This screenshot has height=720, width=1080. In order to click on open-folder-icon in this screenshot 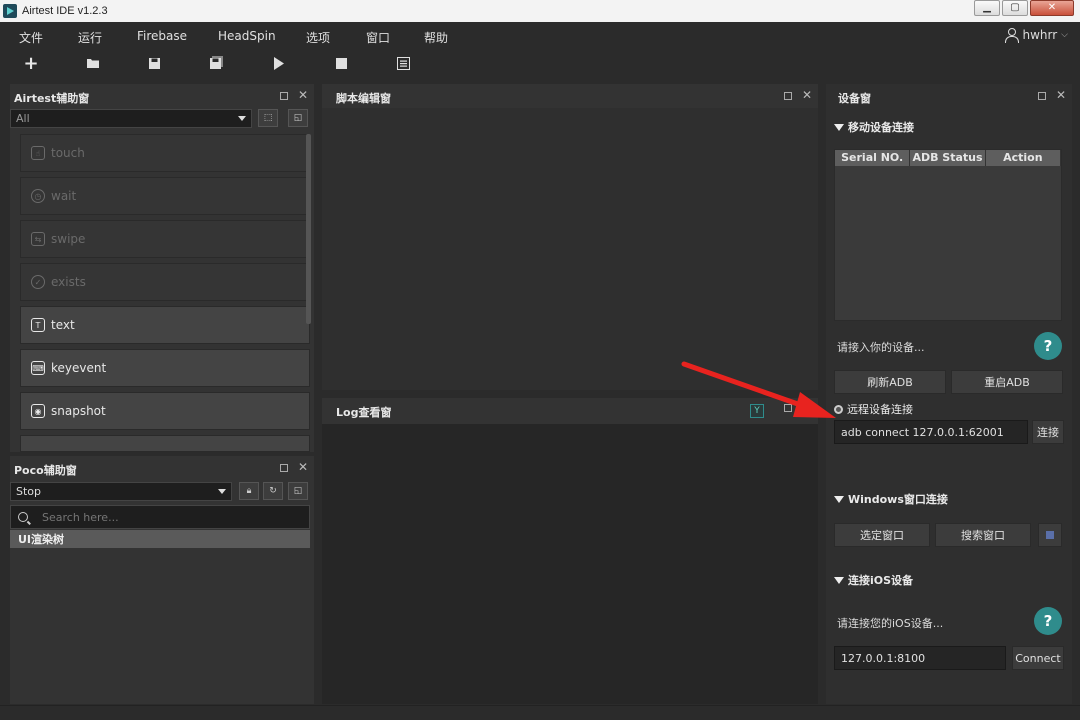, I will do `click(93, 63)`.